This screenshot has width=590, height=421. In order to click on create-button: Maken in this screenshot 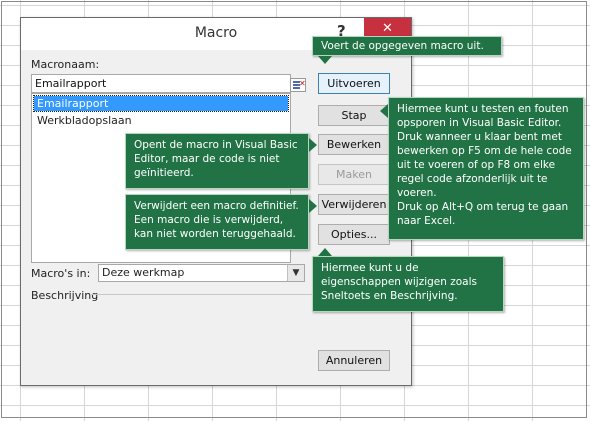, I will do `click(354, 174)`.